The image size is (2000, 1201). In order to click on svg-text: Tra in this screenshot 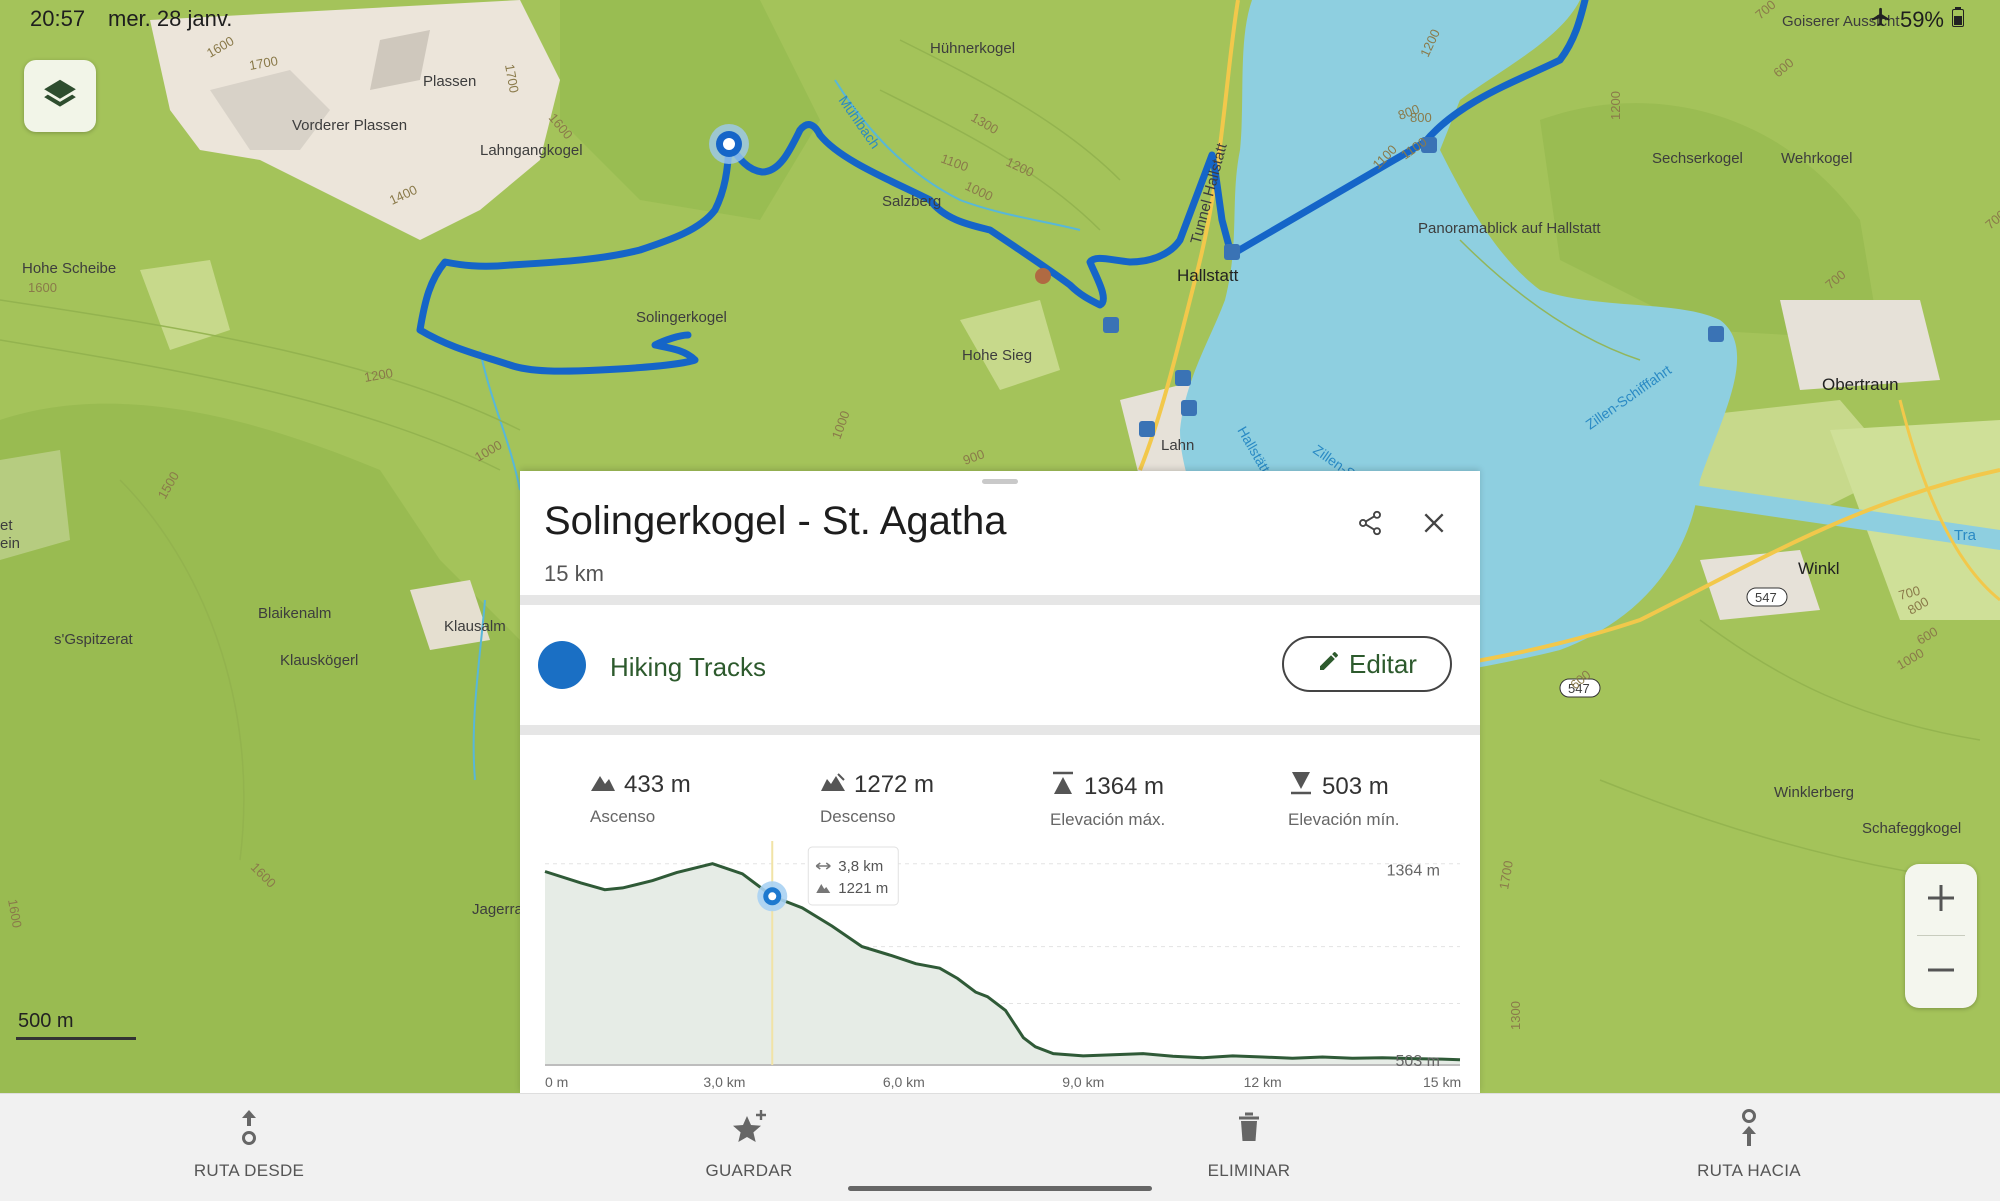, I will do `click(1965, 535)`.